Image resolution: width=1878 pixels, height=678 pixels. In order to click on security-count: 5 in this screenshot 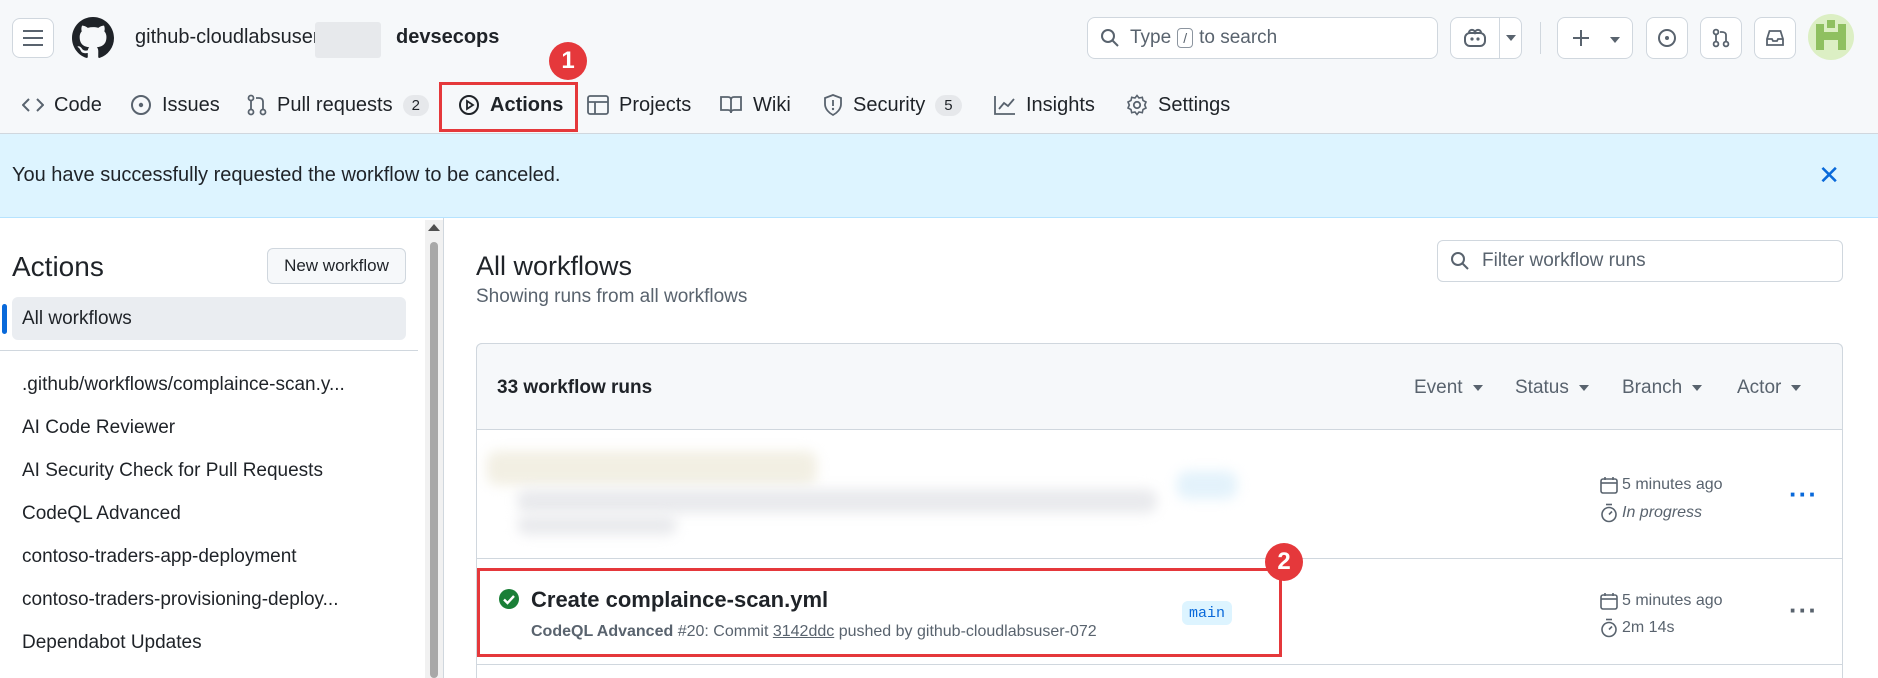, I will do `click(948, 105)`.